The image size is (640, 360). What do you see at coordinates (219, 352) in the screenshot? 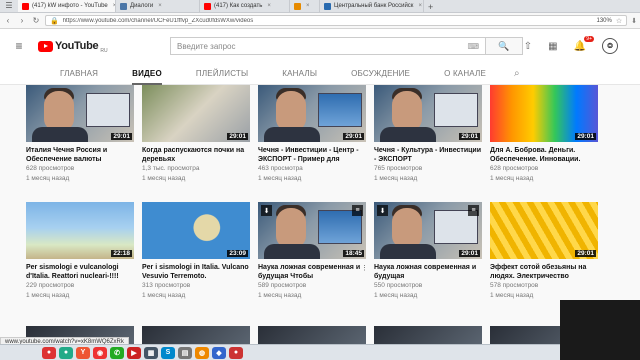
I see `taskbar-app-icon: ◆` at bounding box center [219, 352].